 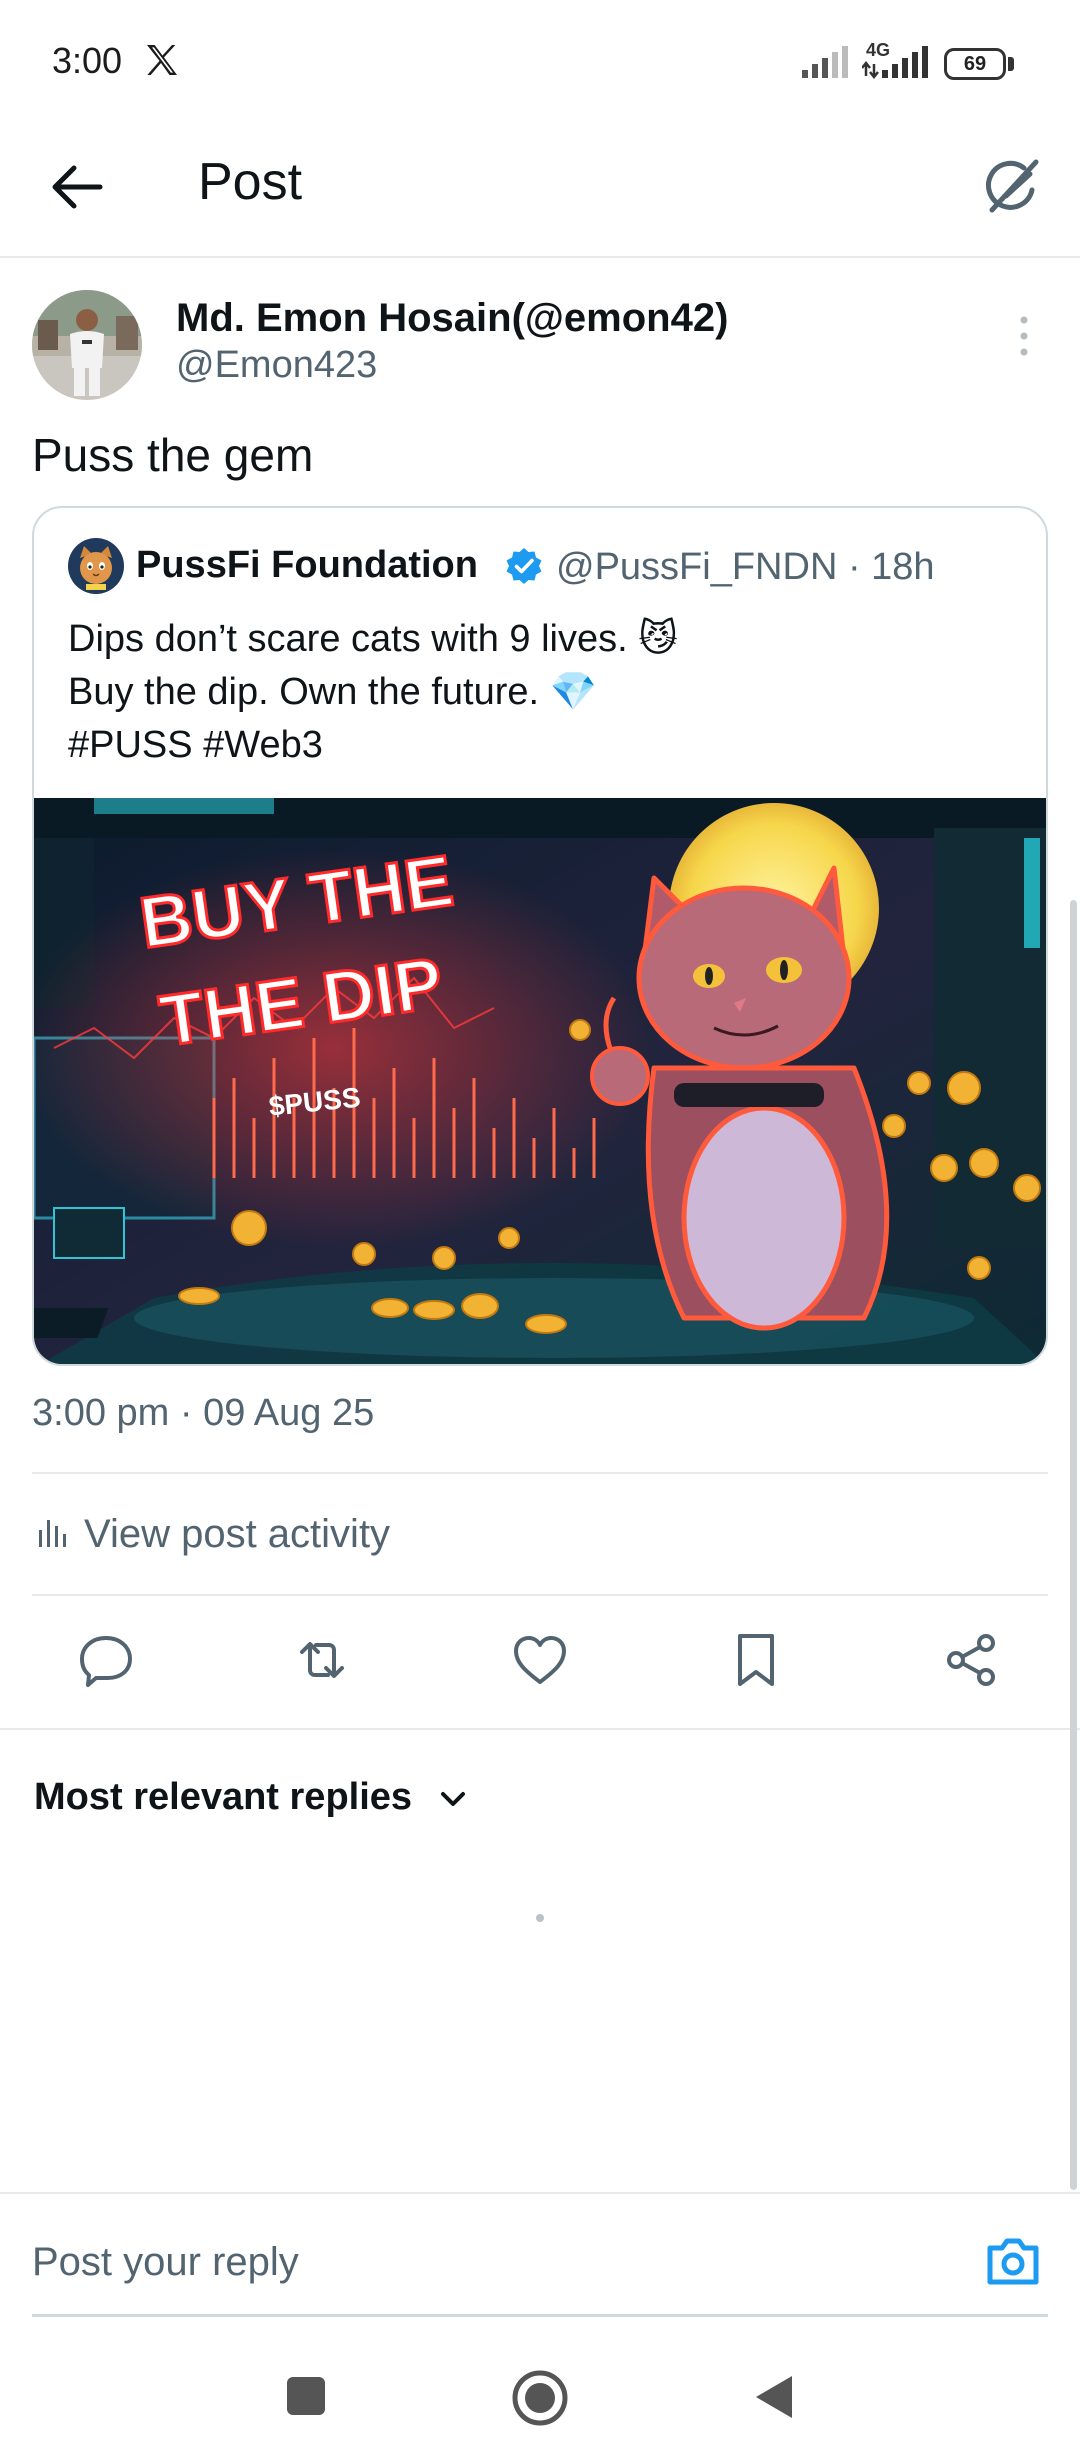 What do you see at coordinates (162, 60) in the screenshot?
I see `x-logo-icon` at bounding box center [162, 60].